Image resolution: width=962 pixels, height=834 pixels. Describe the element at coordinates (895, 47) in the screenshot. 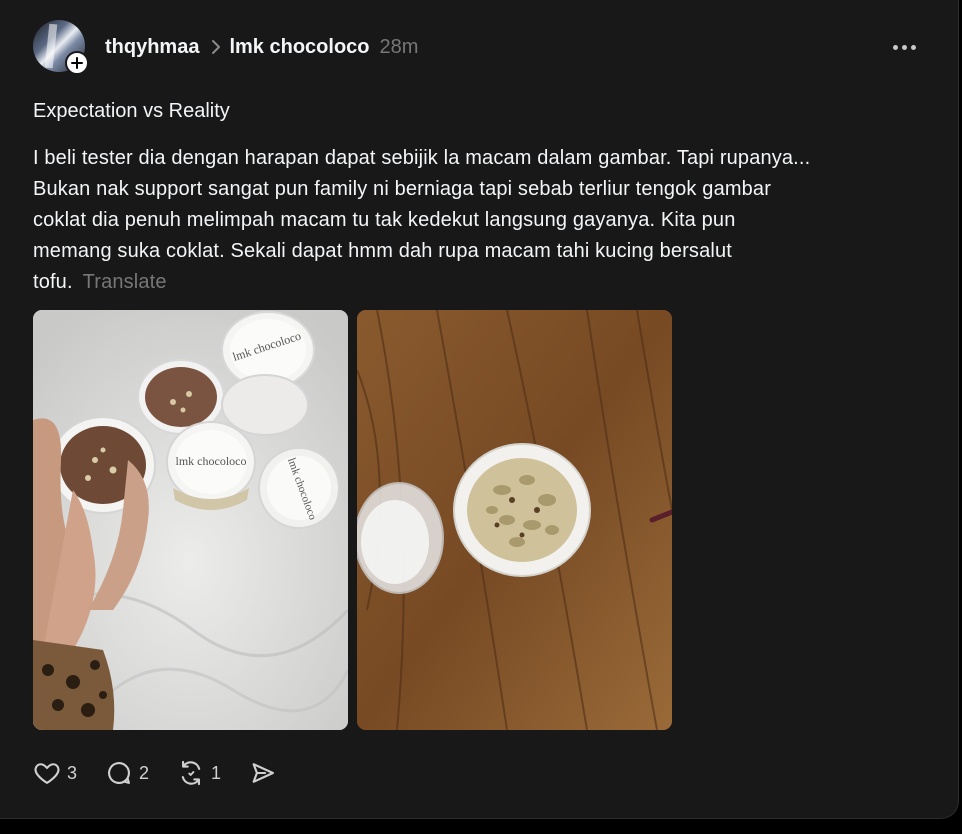

I see `more-dots-icon` at that location.